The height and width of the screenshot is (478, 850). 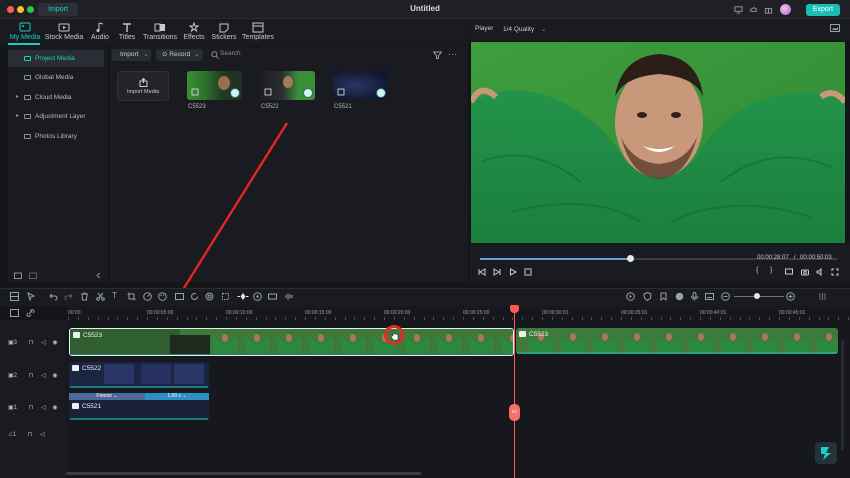 I want to click on ruler-time-label: 00:00:10:00, so click(x=239, y=313).